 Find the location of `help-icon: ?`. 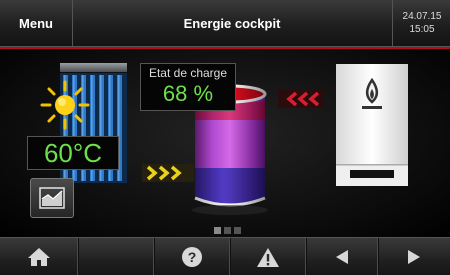

help-icon: ? is located at coordinates (192, 257).